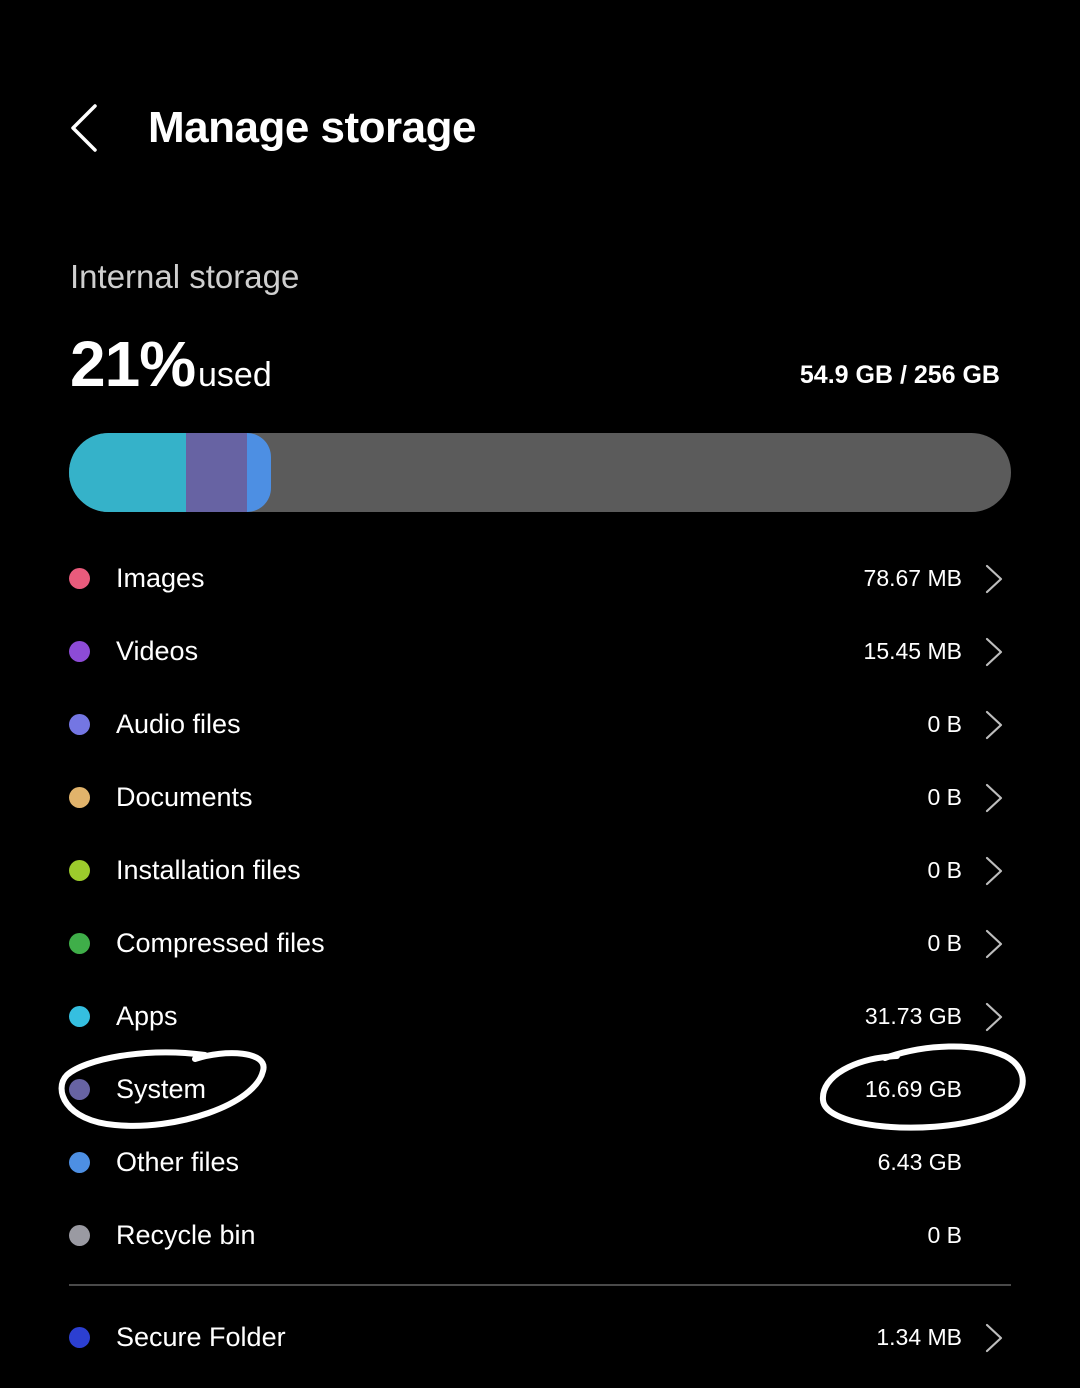  What do you see at coordinates (540, 870) in the screenshot?
I see `category-row-installation-files: Installation files 0 B` at bounding box center [540, 870].